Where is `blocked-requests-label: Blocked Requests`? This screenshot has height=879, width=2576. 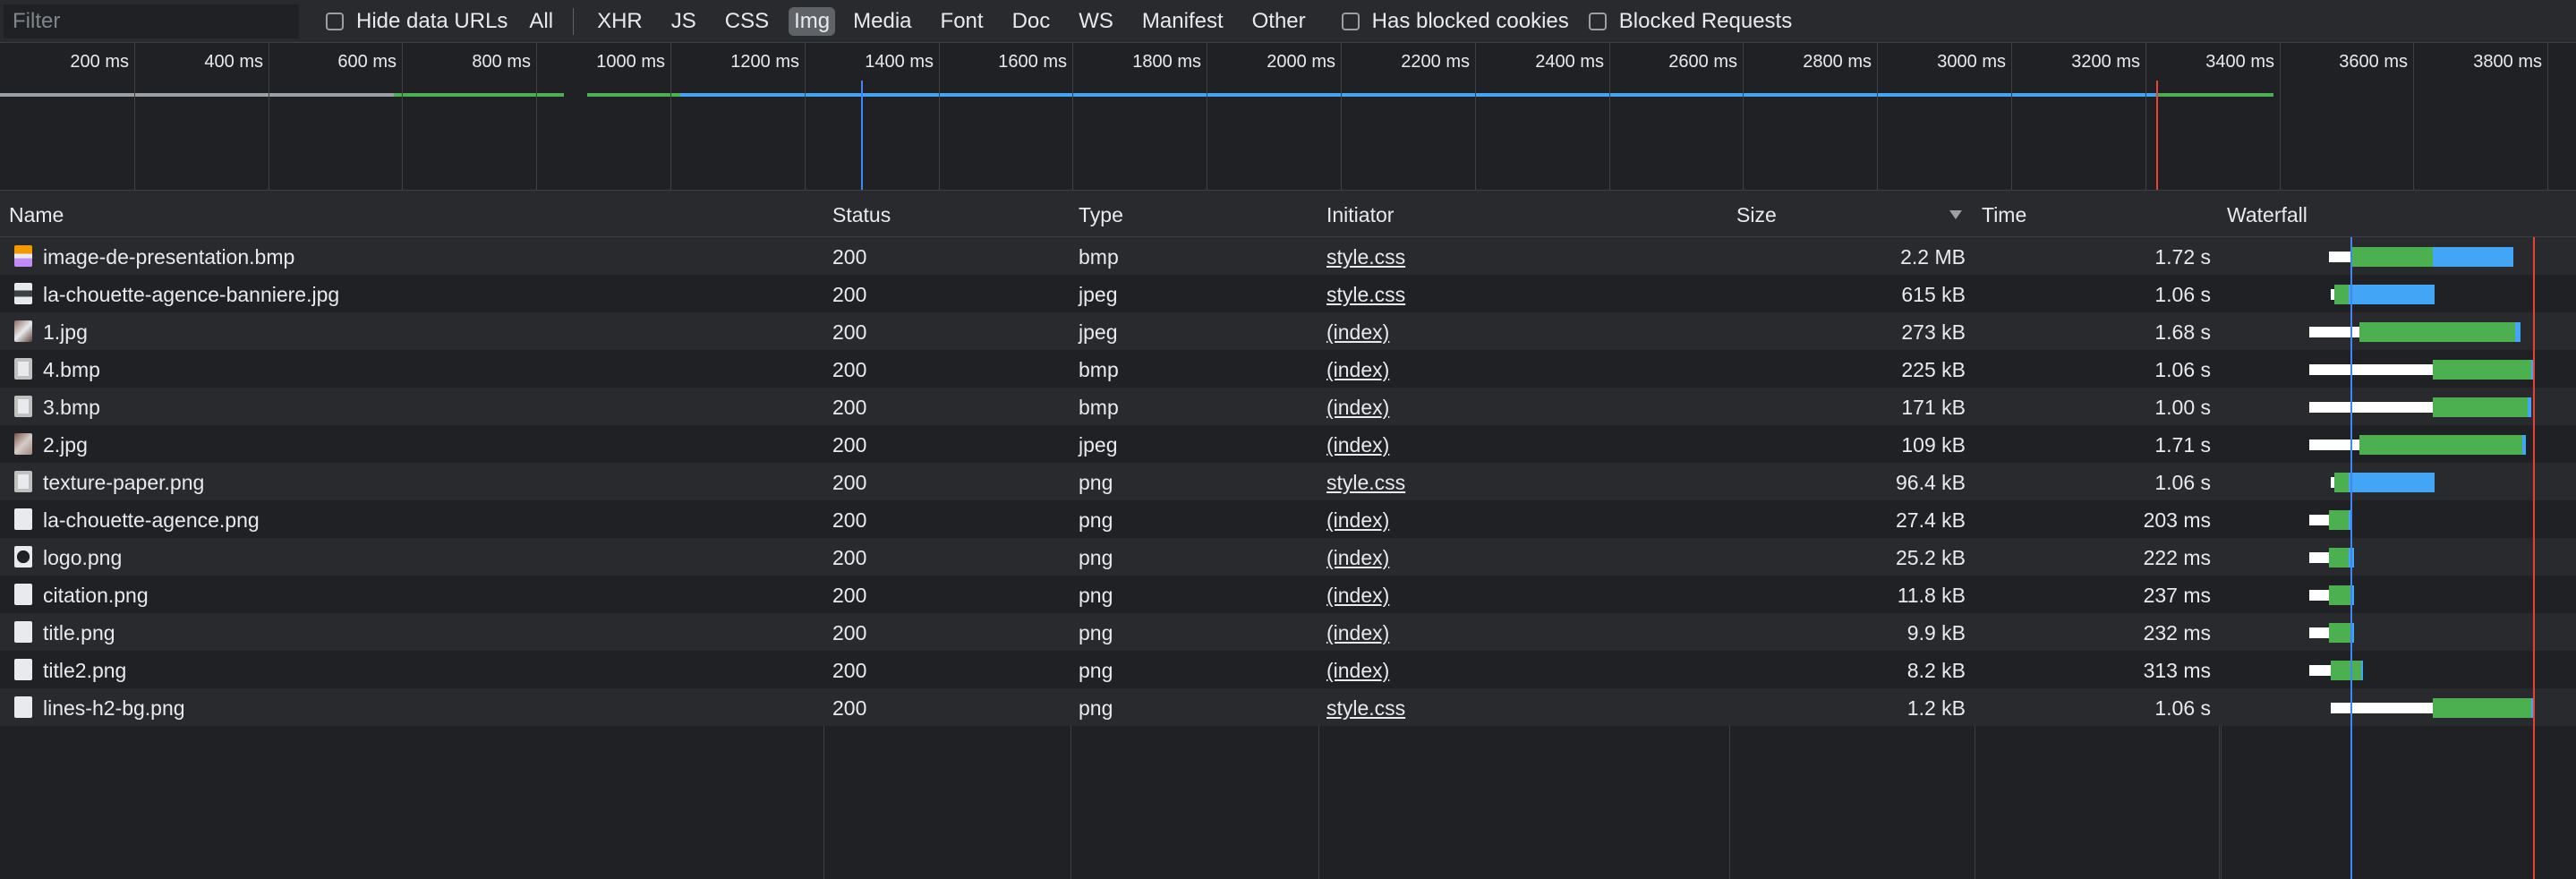 blocked-requests-label: Blocked Requests is located at coordinates (1705, 20).